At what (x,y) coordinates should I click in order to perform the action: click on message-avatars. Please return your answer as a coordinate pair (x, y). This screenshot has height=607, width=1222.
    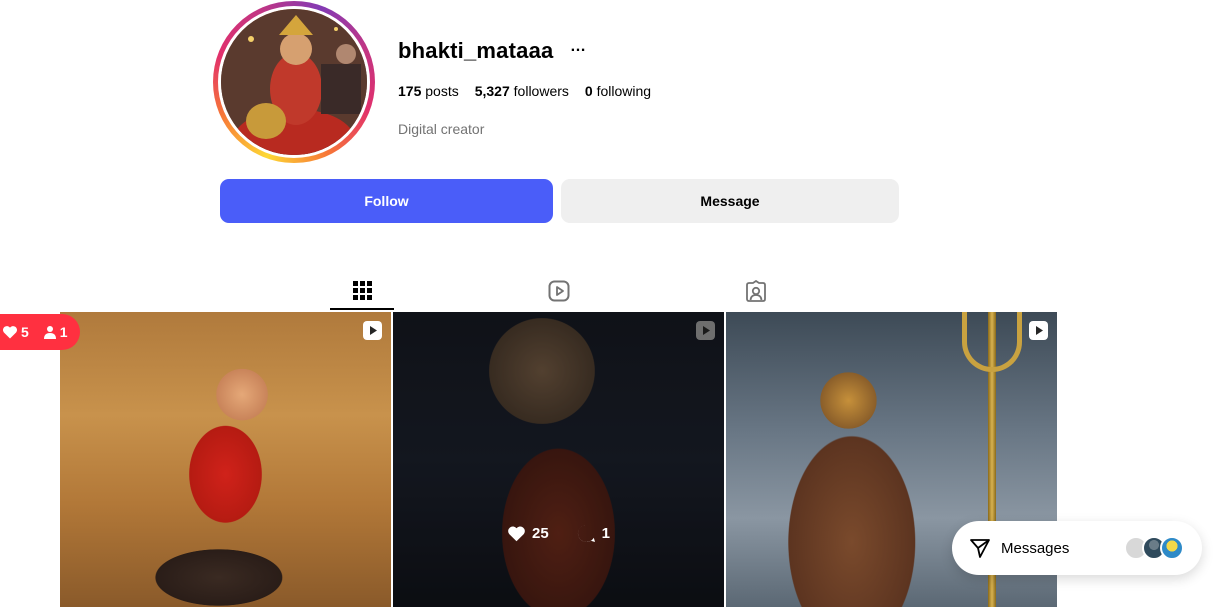
    Looking at the image, I should click on (1154, 548).